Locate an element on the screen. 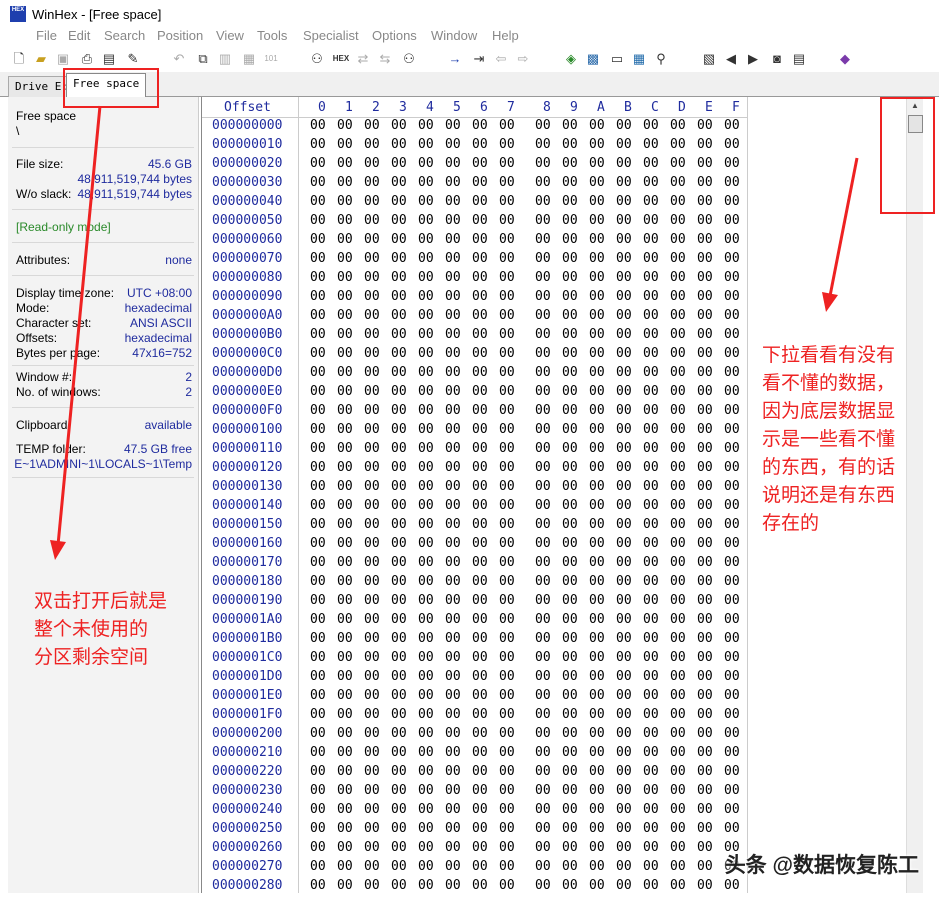  left-annotation: 双击打开后就是 整个未使用的 分区剩余空间 is located at coordinates (101, 629).